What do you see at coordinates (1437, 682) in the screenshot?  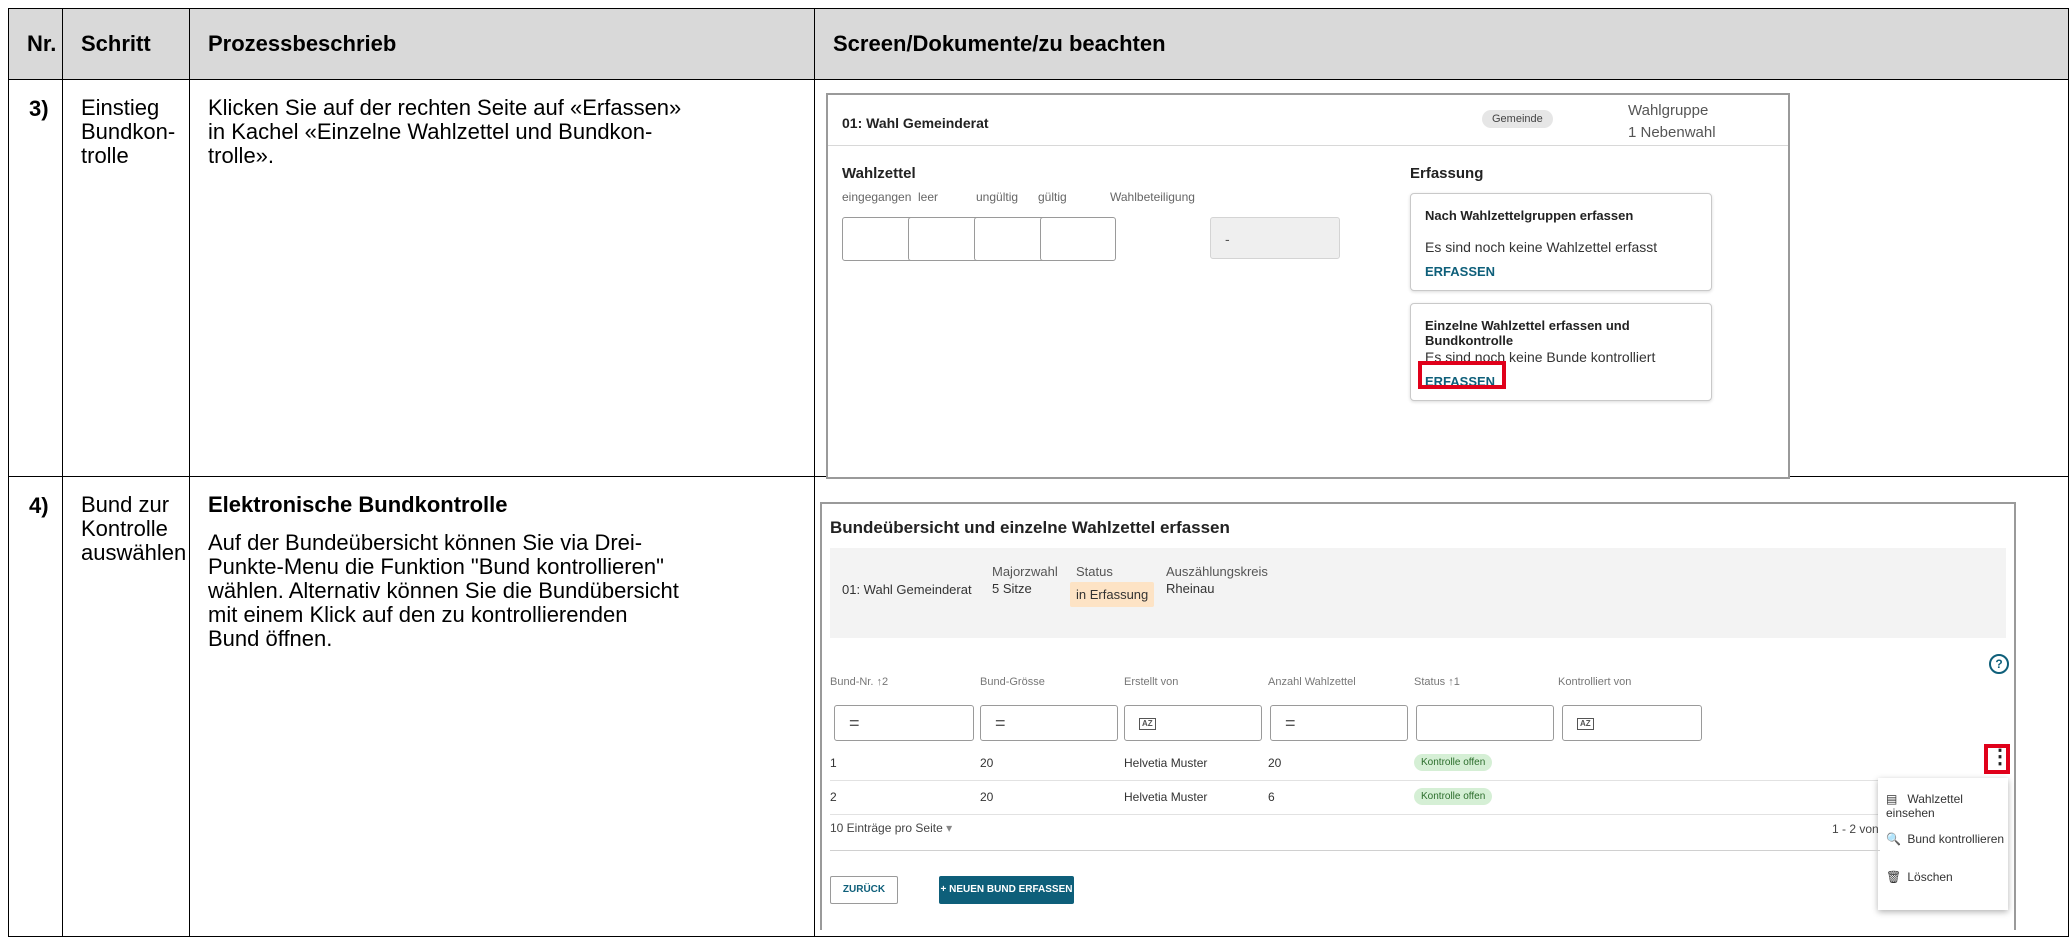 I see `col-status: Status ↑1` at bounding box center [1437, 682].